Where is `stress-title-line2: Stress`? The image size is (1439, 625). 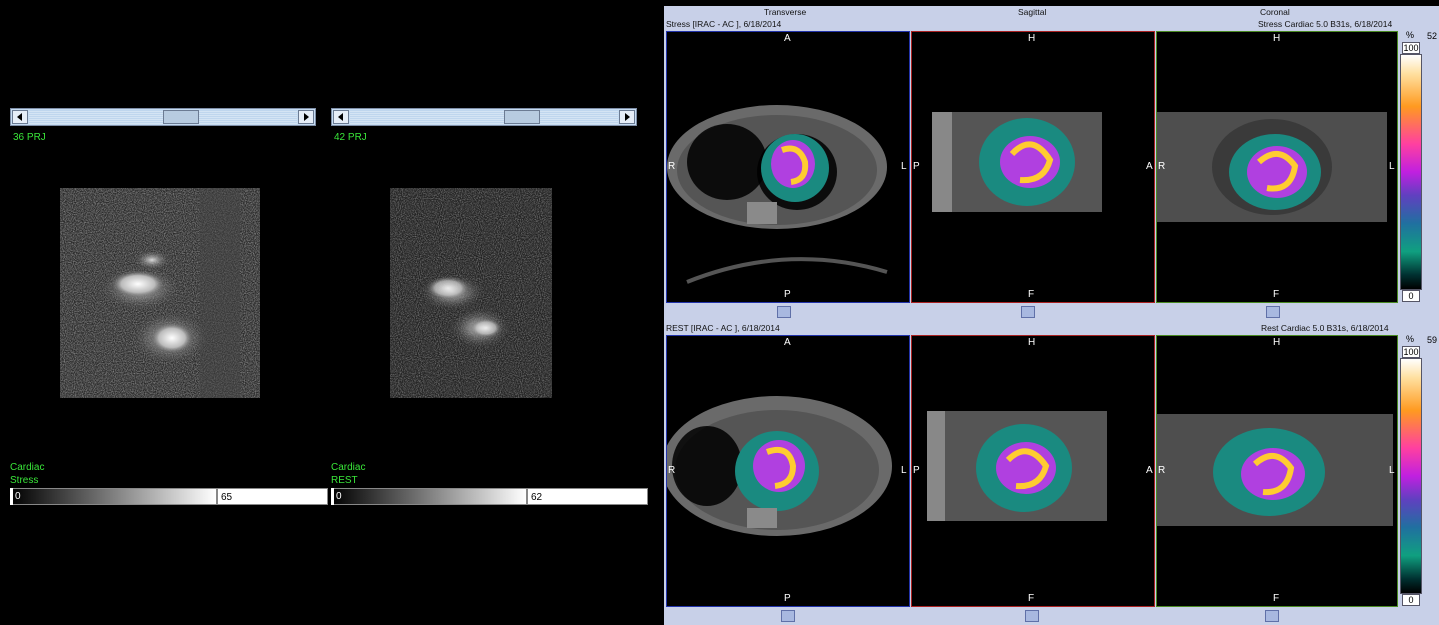
stress-title-line2: Stress is located at coordinates (24, 480).